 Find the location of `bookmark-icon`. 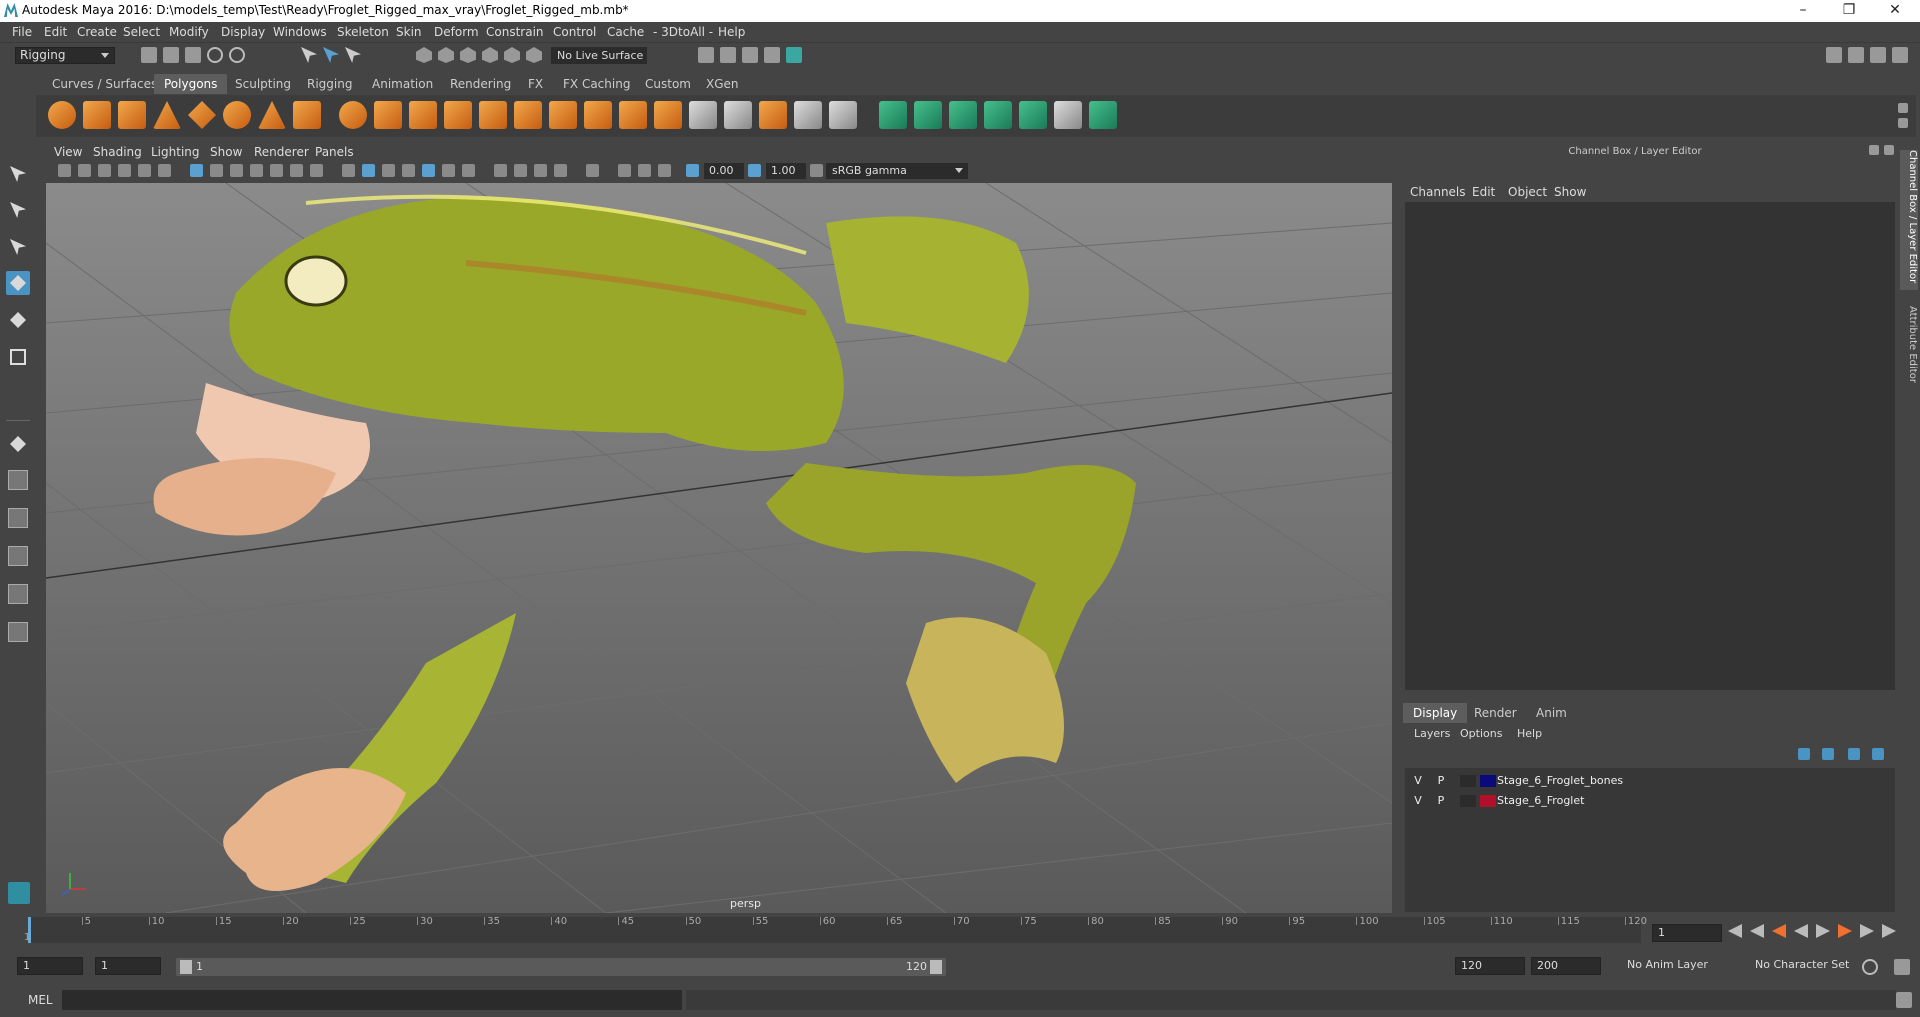

bookmark-icon is located at coordinates (104, 170).